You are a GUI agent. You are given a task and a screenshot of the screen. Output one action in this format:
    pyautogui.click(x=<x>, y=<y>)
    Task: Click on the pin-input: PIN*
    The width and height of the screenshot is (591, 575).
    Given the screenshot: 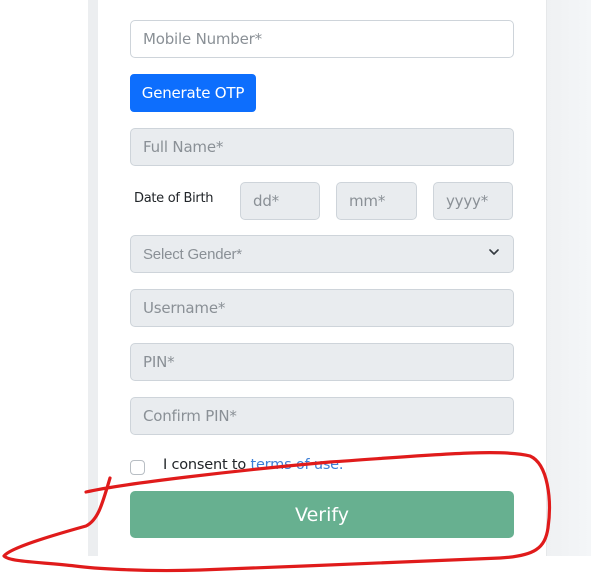 What is the action you would take?
    pyautogui.click(x=322, y=362)
    